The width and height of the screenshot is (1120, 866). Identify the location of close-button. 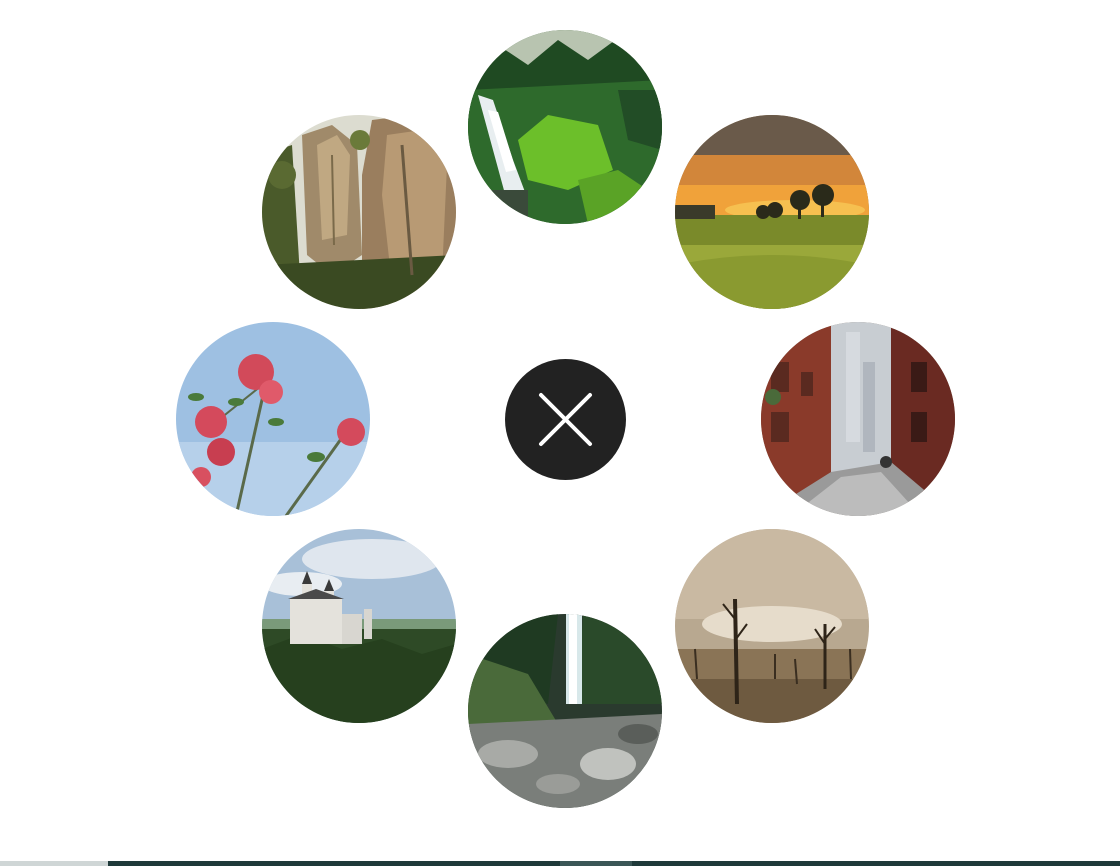
(565, 419).